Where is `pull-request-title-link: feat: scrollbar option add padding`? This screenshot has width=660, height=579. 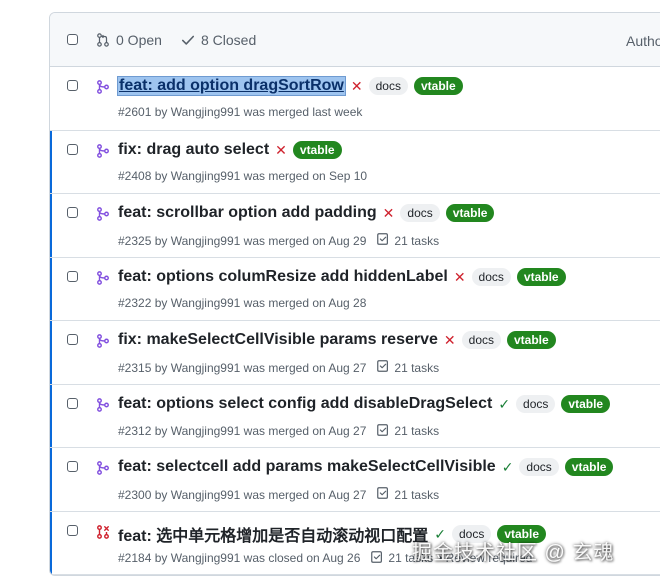
pull-request-title-link: feat: scrollbar option add padding is located at coordinates (247, 213).